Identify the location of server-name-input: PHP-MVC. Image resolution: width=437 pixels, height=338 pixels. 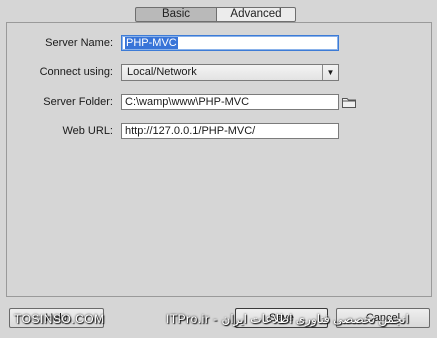
(230, 43).